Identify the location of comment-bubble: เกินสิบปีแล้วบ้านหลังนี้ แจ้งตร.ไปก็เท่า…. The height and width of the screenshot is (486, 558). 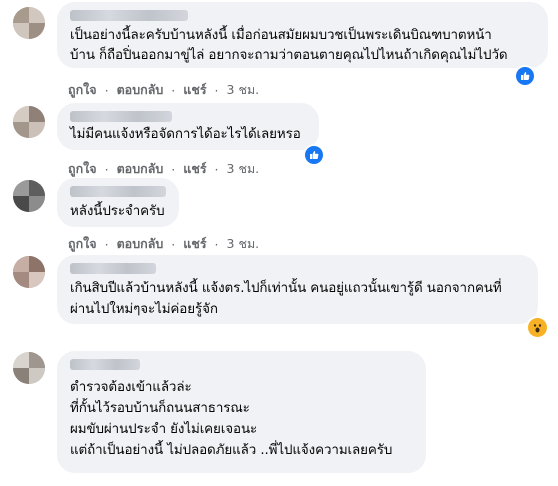
(297, 289).